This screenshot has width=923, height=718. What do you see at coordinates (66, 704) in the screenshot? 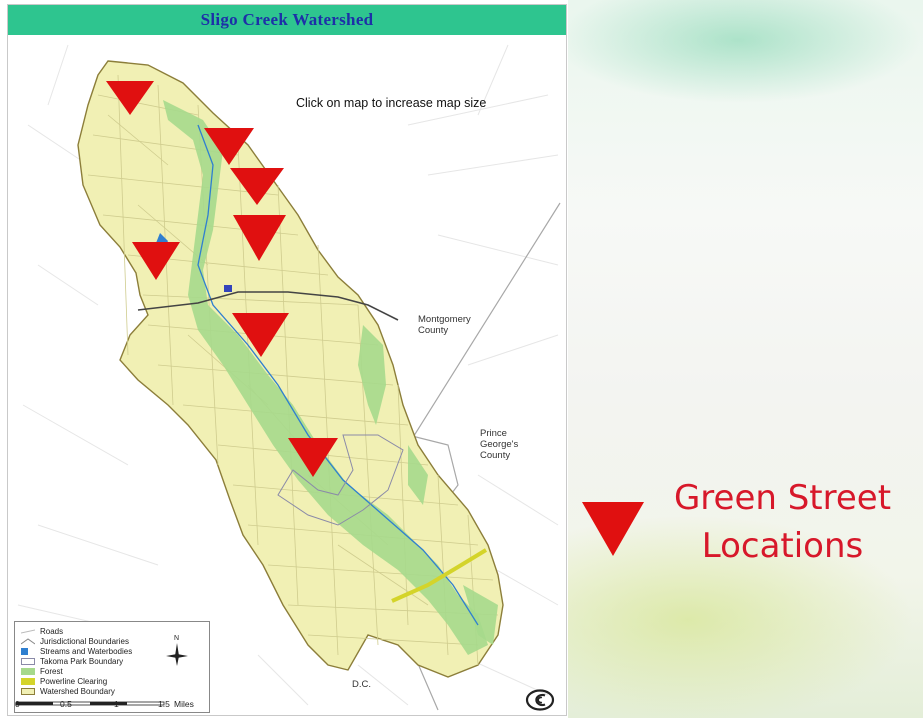
I see `scale-tick-05: 0.5` at bounding box center [66, 704].